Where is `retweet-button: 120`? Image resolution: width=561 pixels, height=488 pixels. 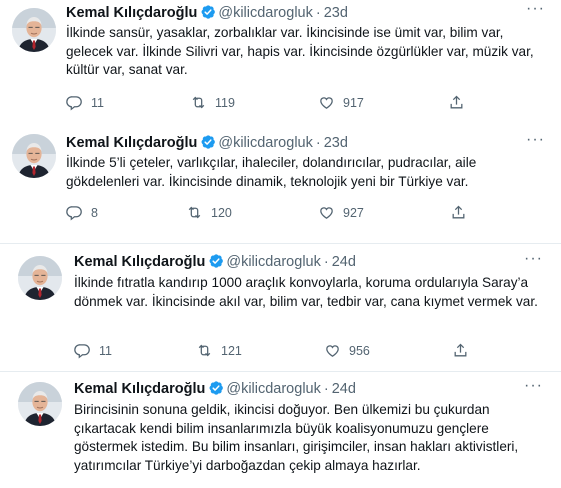 retweet-button: 120 is located at coordinates (209, 212).